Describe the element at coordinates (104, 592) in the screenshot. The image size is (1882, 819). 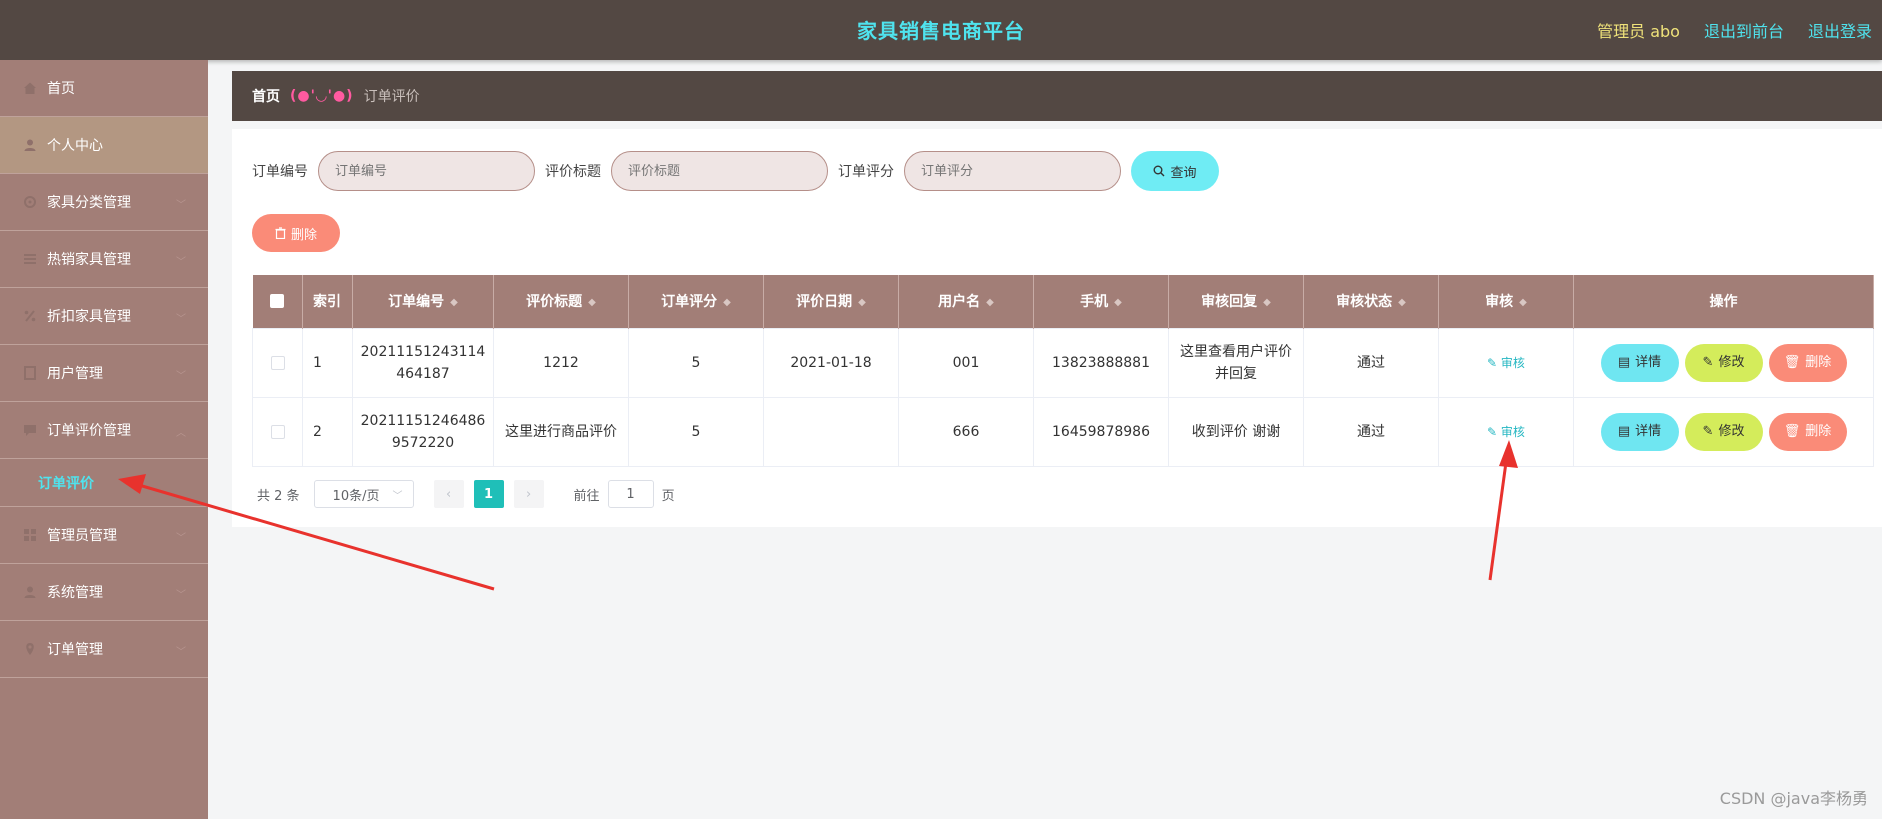
I see `sidebar-item-system-management: 系统管理 ﹀` at that location.